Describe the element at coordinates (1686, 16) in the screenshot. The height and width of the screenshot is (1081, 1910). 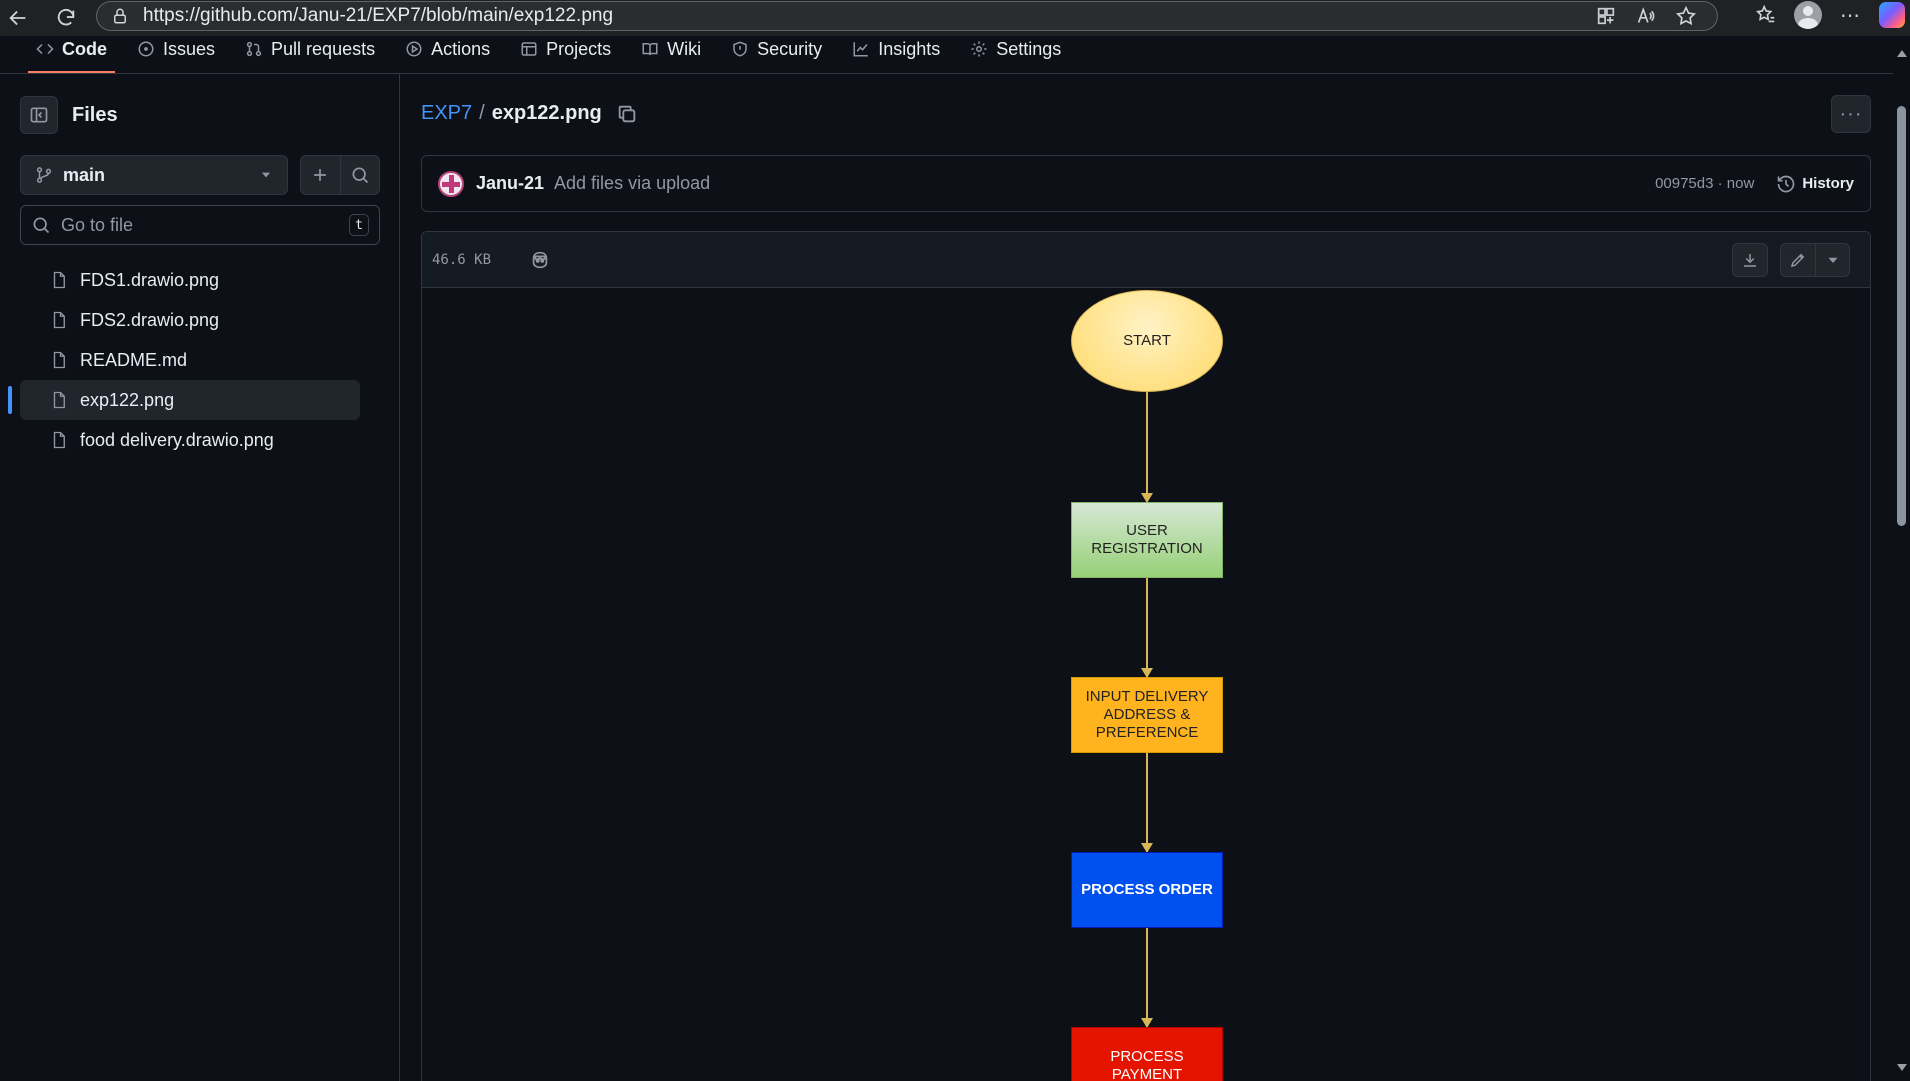
I see `favorite-star-icon` at that location.